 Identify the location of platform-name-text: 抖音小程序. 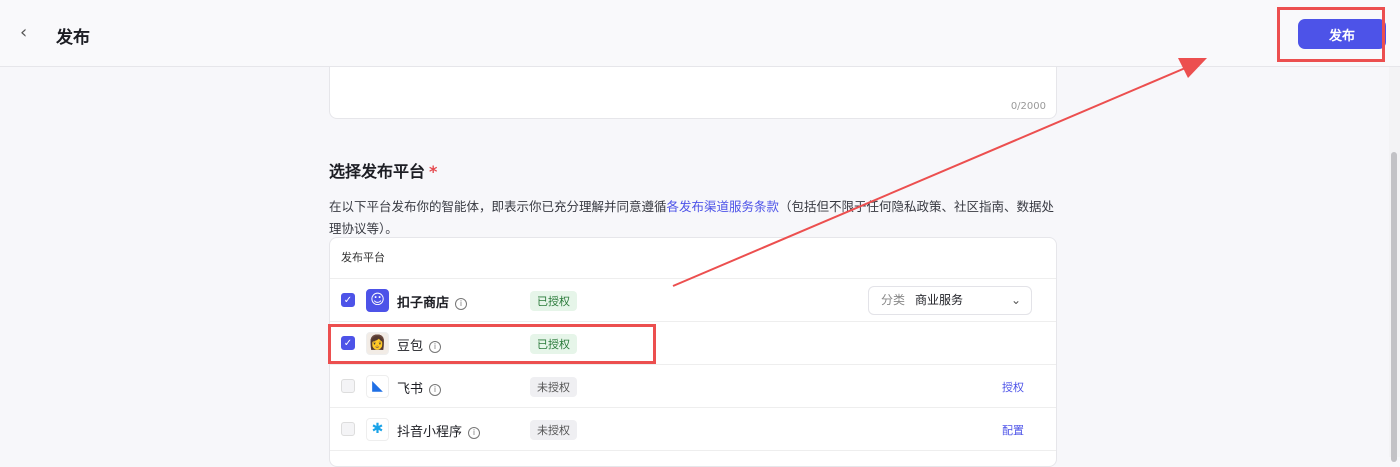
(430, 432).